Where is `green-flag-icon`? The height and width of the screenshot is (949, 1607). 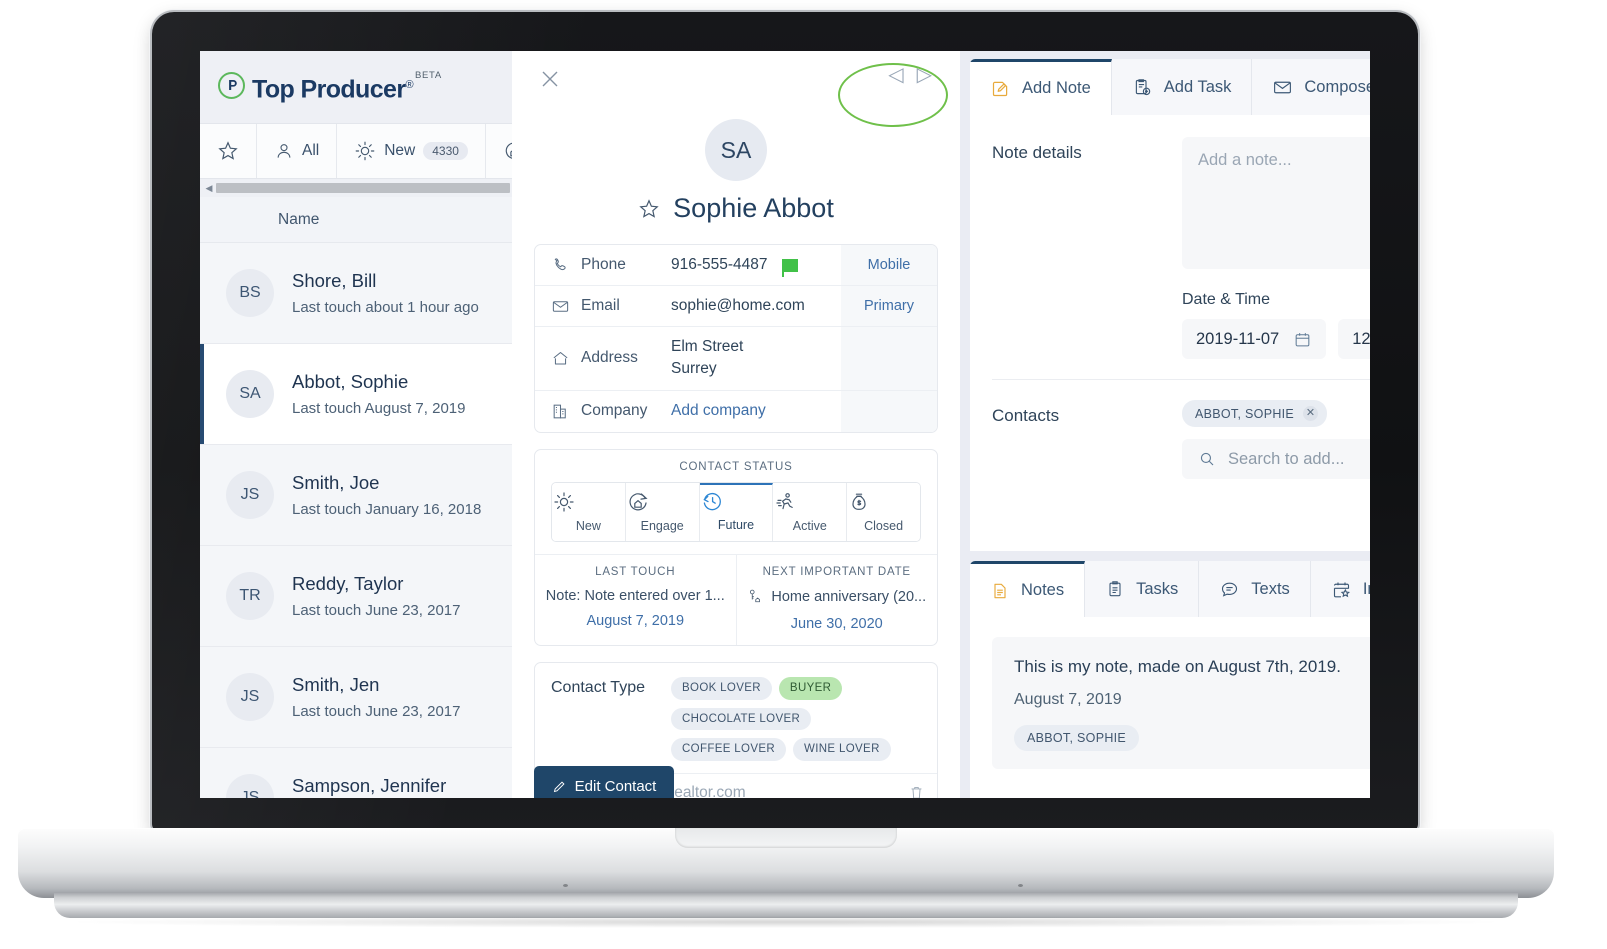 green-flag-icon is located at coordinates (789, 267).